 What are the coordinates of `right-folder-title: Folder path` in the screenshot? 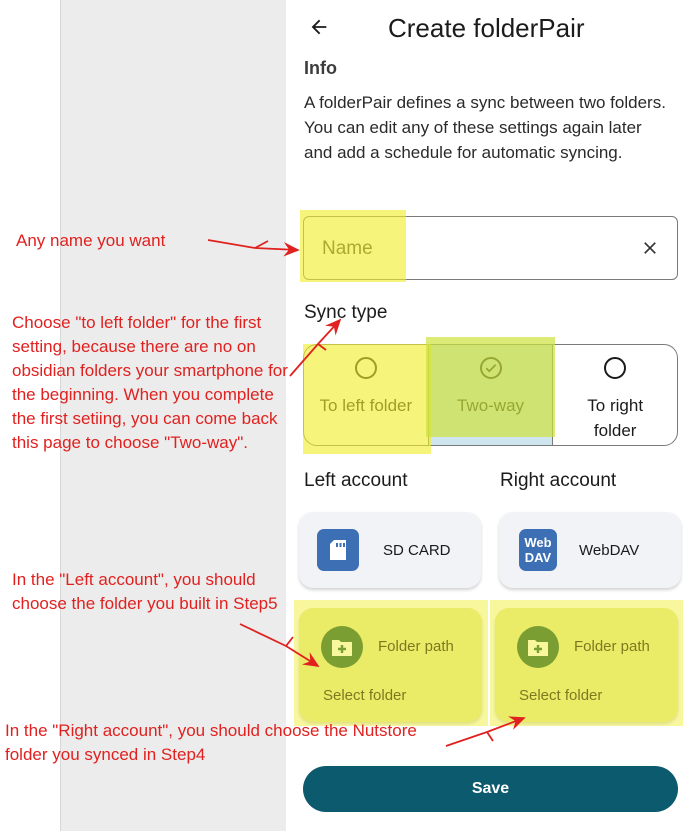 It's located at (612, 646).